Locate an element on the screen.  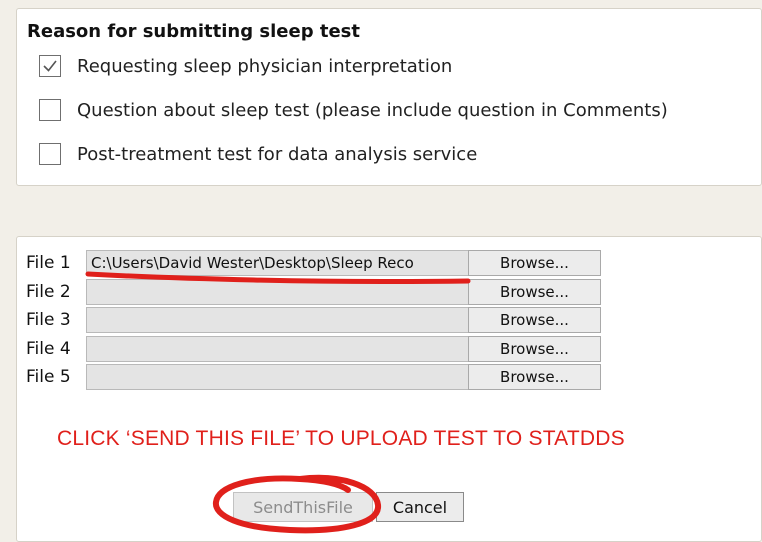
file-5-label: File 5 is located at coordinates (48, 377).